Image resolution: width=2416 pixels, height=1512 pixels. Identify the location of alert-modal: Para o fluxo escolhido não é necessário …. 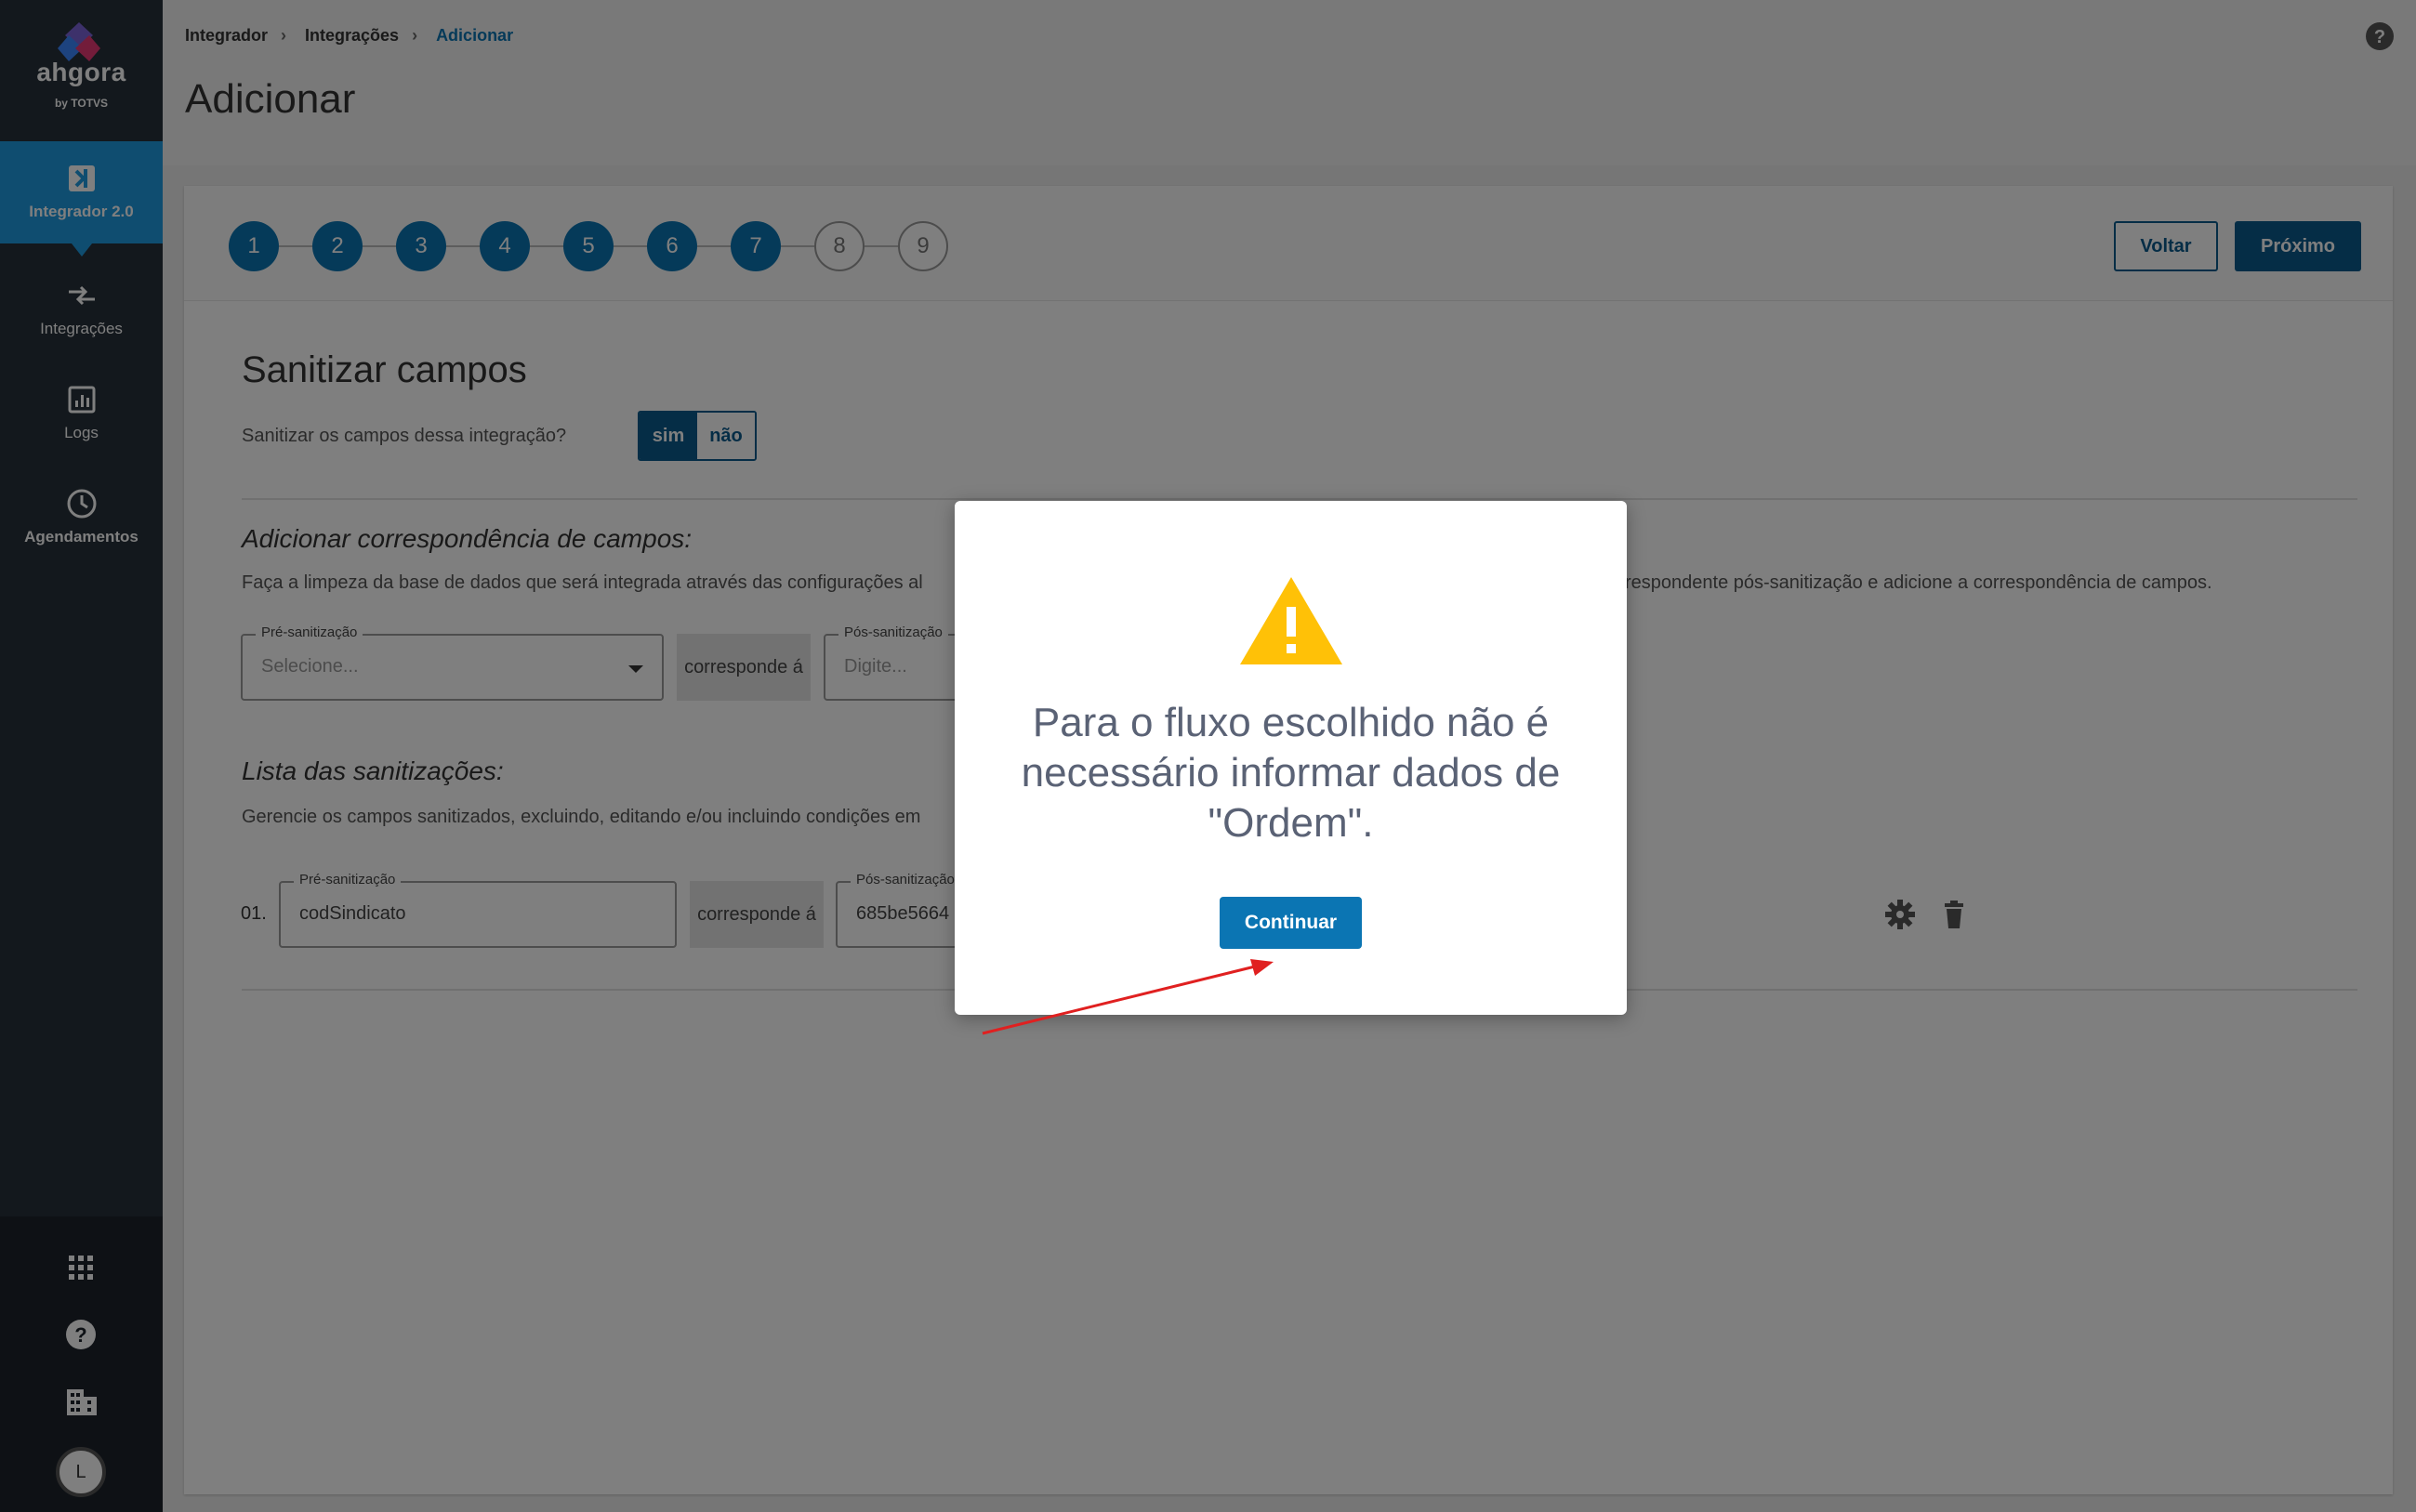
(1291, 758).